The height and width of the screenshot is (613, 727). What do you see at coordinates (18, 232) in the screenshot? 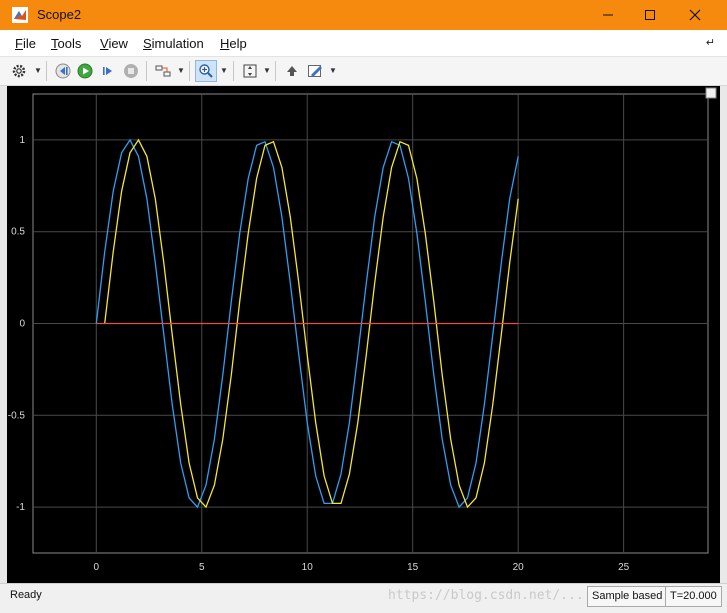
I see `y-tick-label: 0.5` at bounding box center [18, 232].